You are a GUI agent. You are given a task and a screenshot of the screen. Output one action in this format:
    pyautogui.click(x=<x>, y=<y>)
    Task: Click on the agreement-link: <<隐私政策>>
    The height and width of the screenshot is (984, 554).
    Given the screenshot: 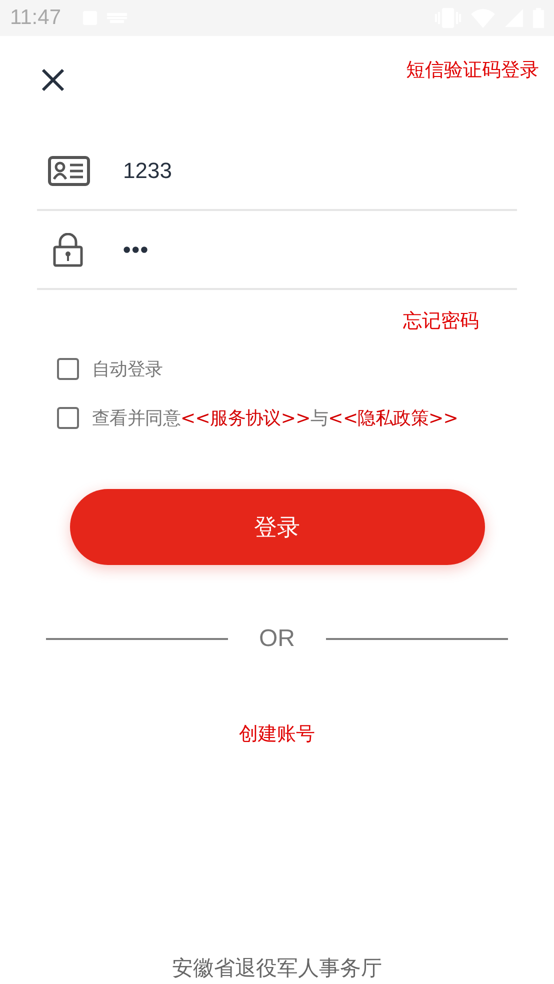 What is the action you would take?
    pyautogui.click(x=393, y=418)
    